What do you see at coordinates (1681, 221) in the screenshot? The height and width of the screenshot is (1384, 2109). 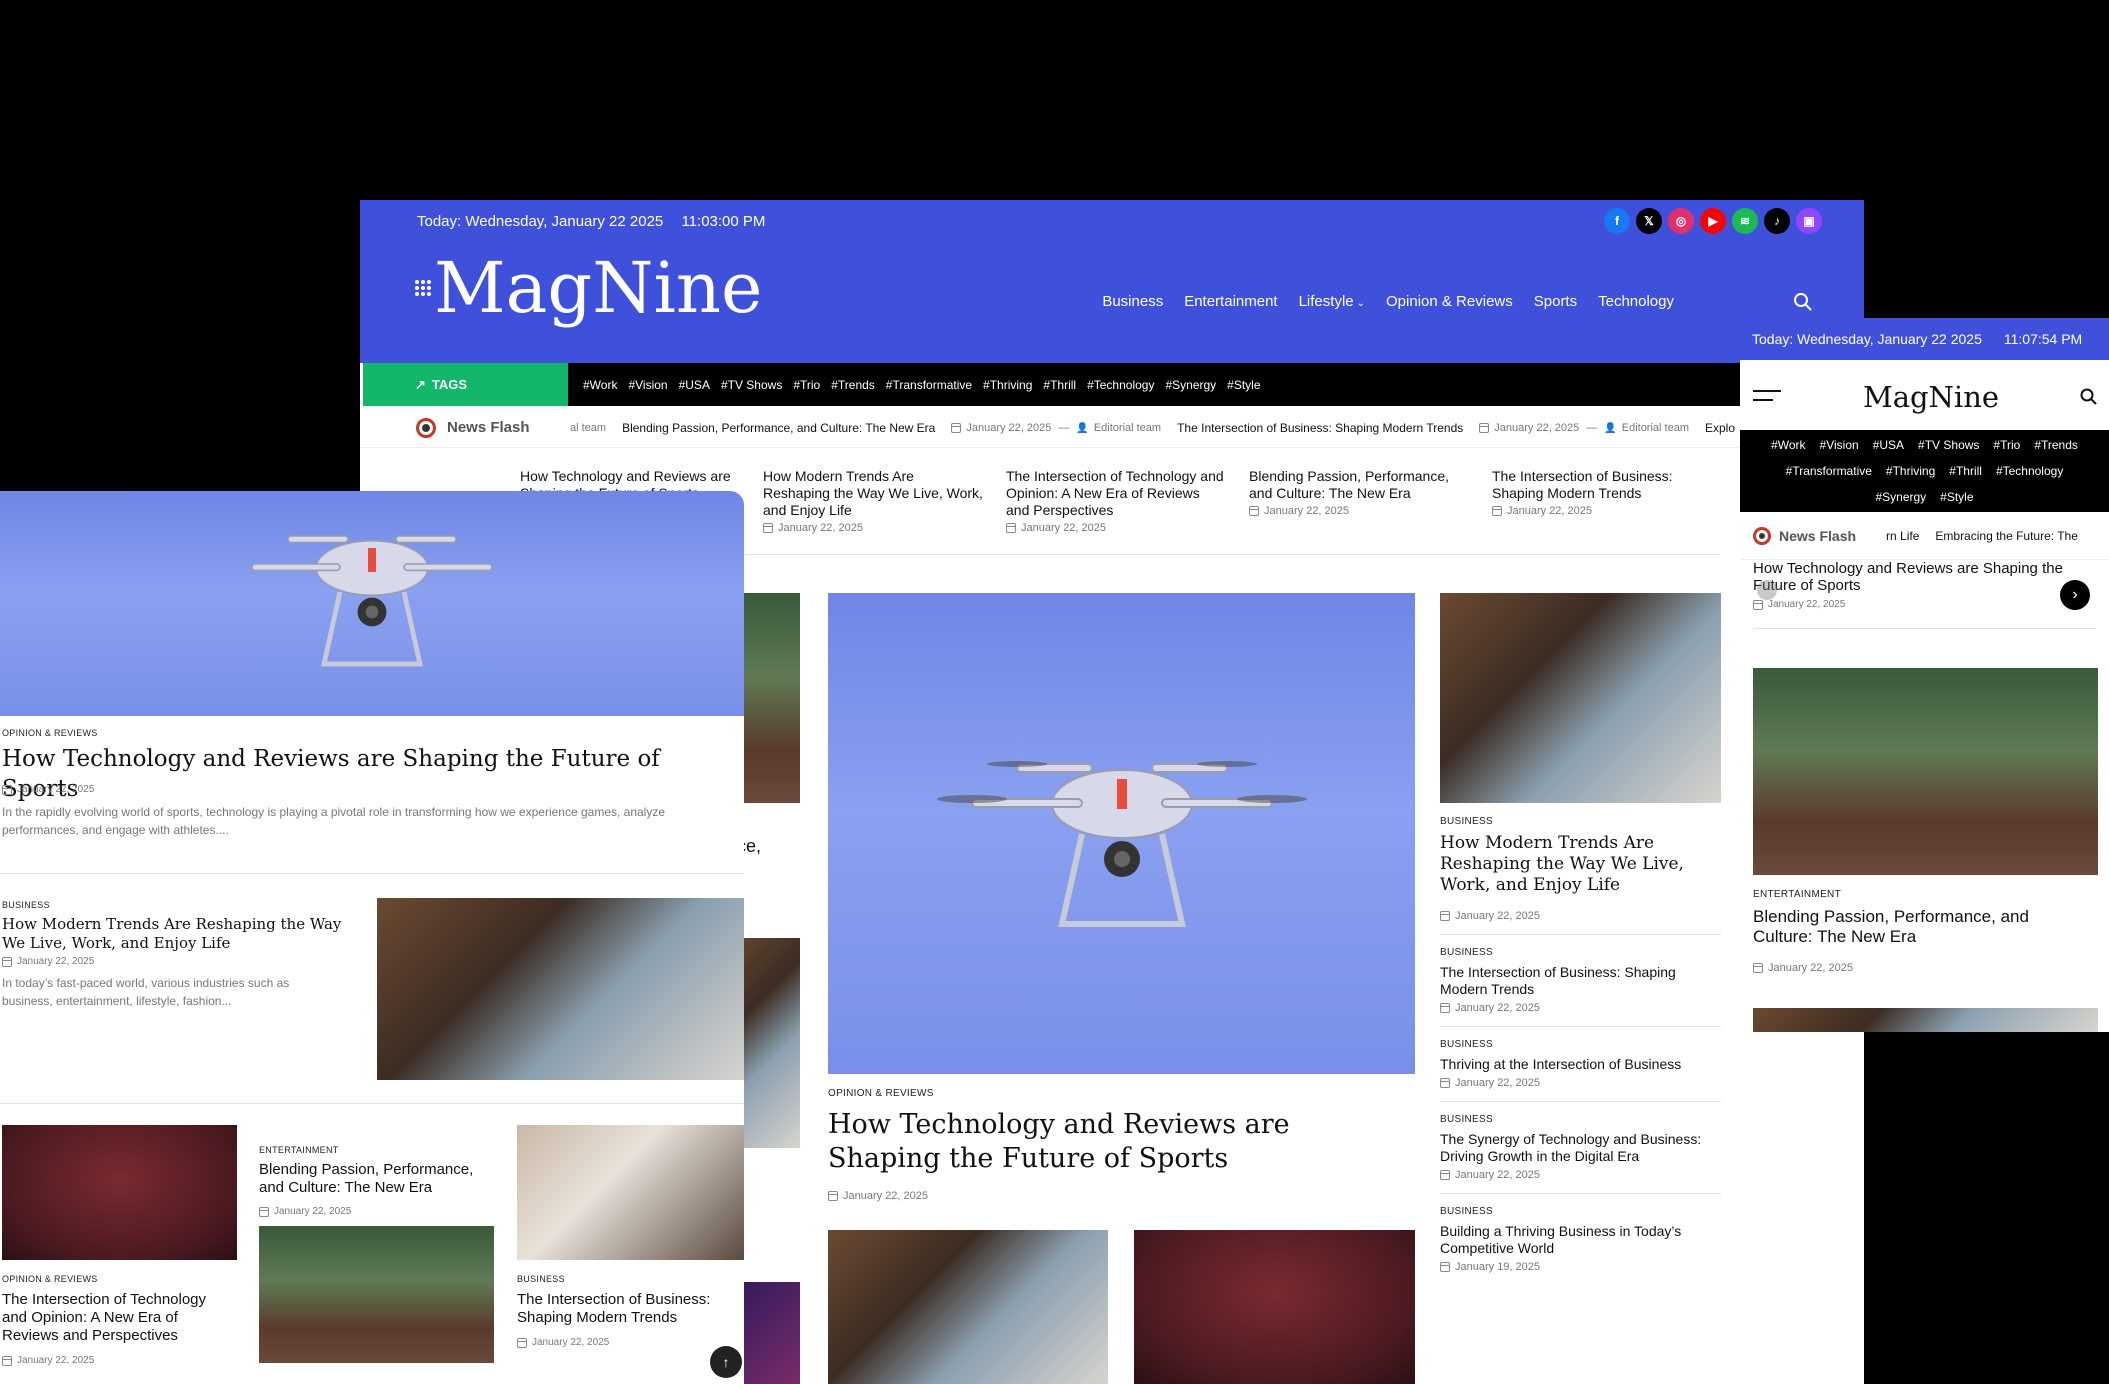 I see `instagram-icon: ◎` at bounding box center [1681, 221].